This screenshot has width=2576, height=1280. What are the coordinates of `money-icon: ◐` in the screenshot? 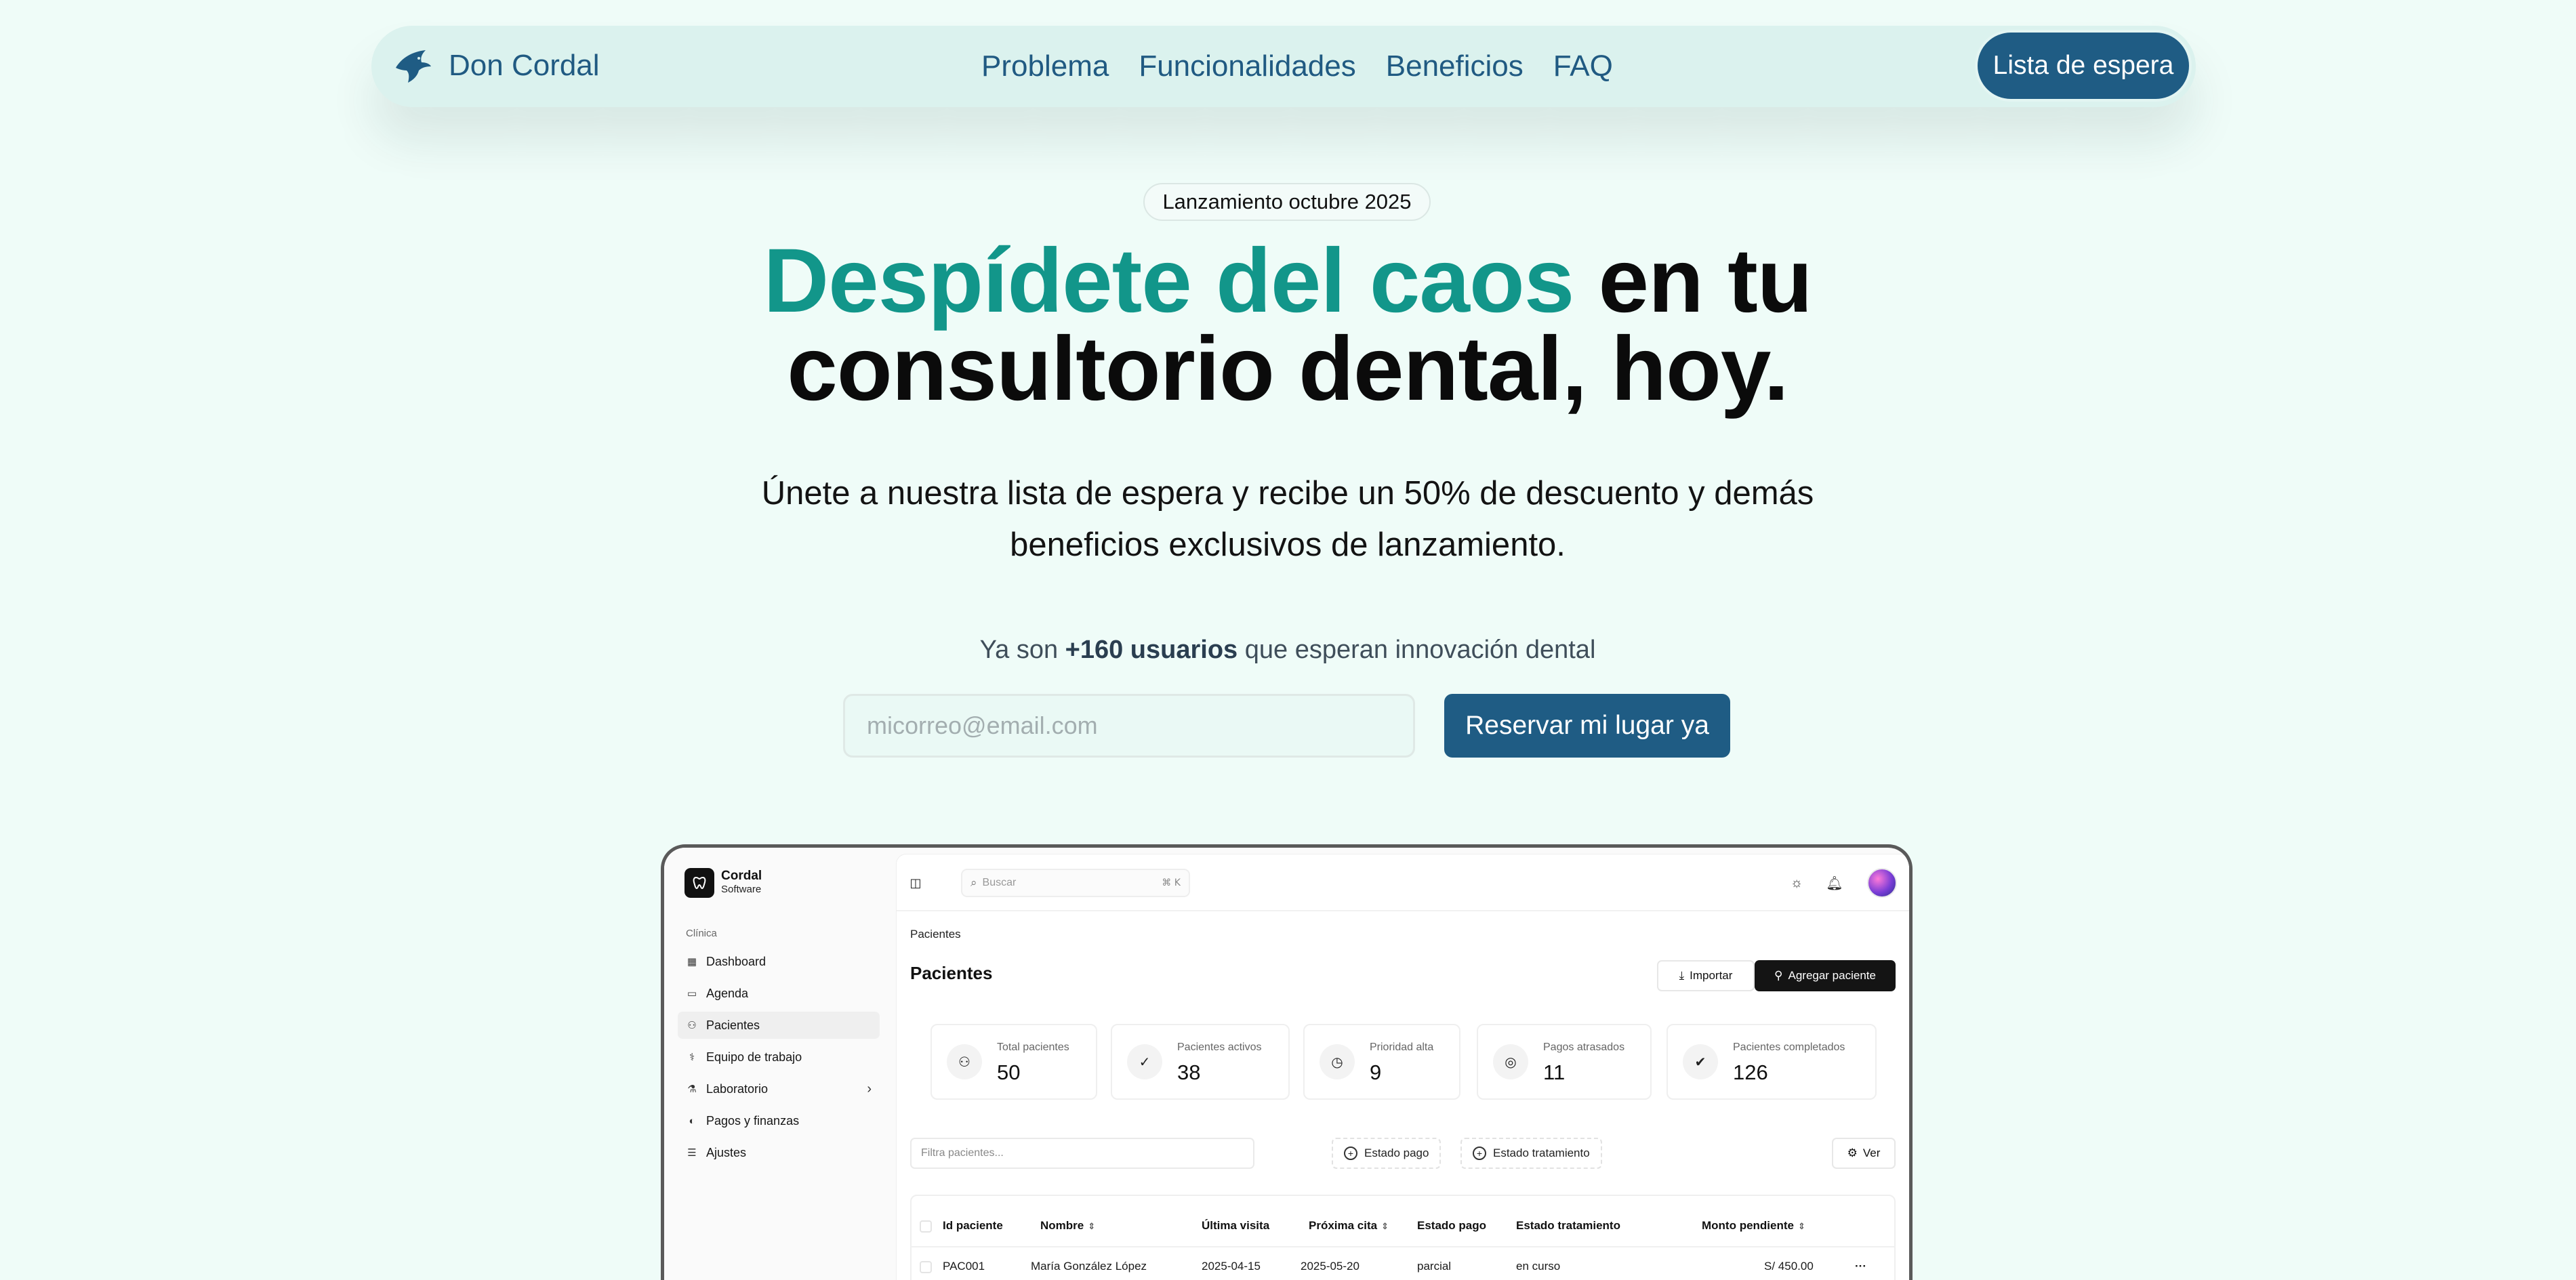 It's located at (692, 1121).